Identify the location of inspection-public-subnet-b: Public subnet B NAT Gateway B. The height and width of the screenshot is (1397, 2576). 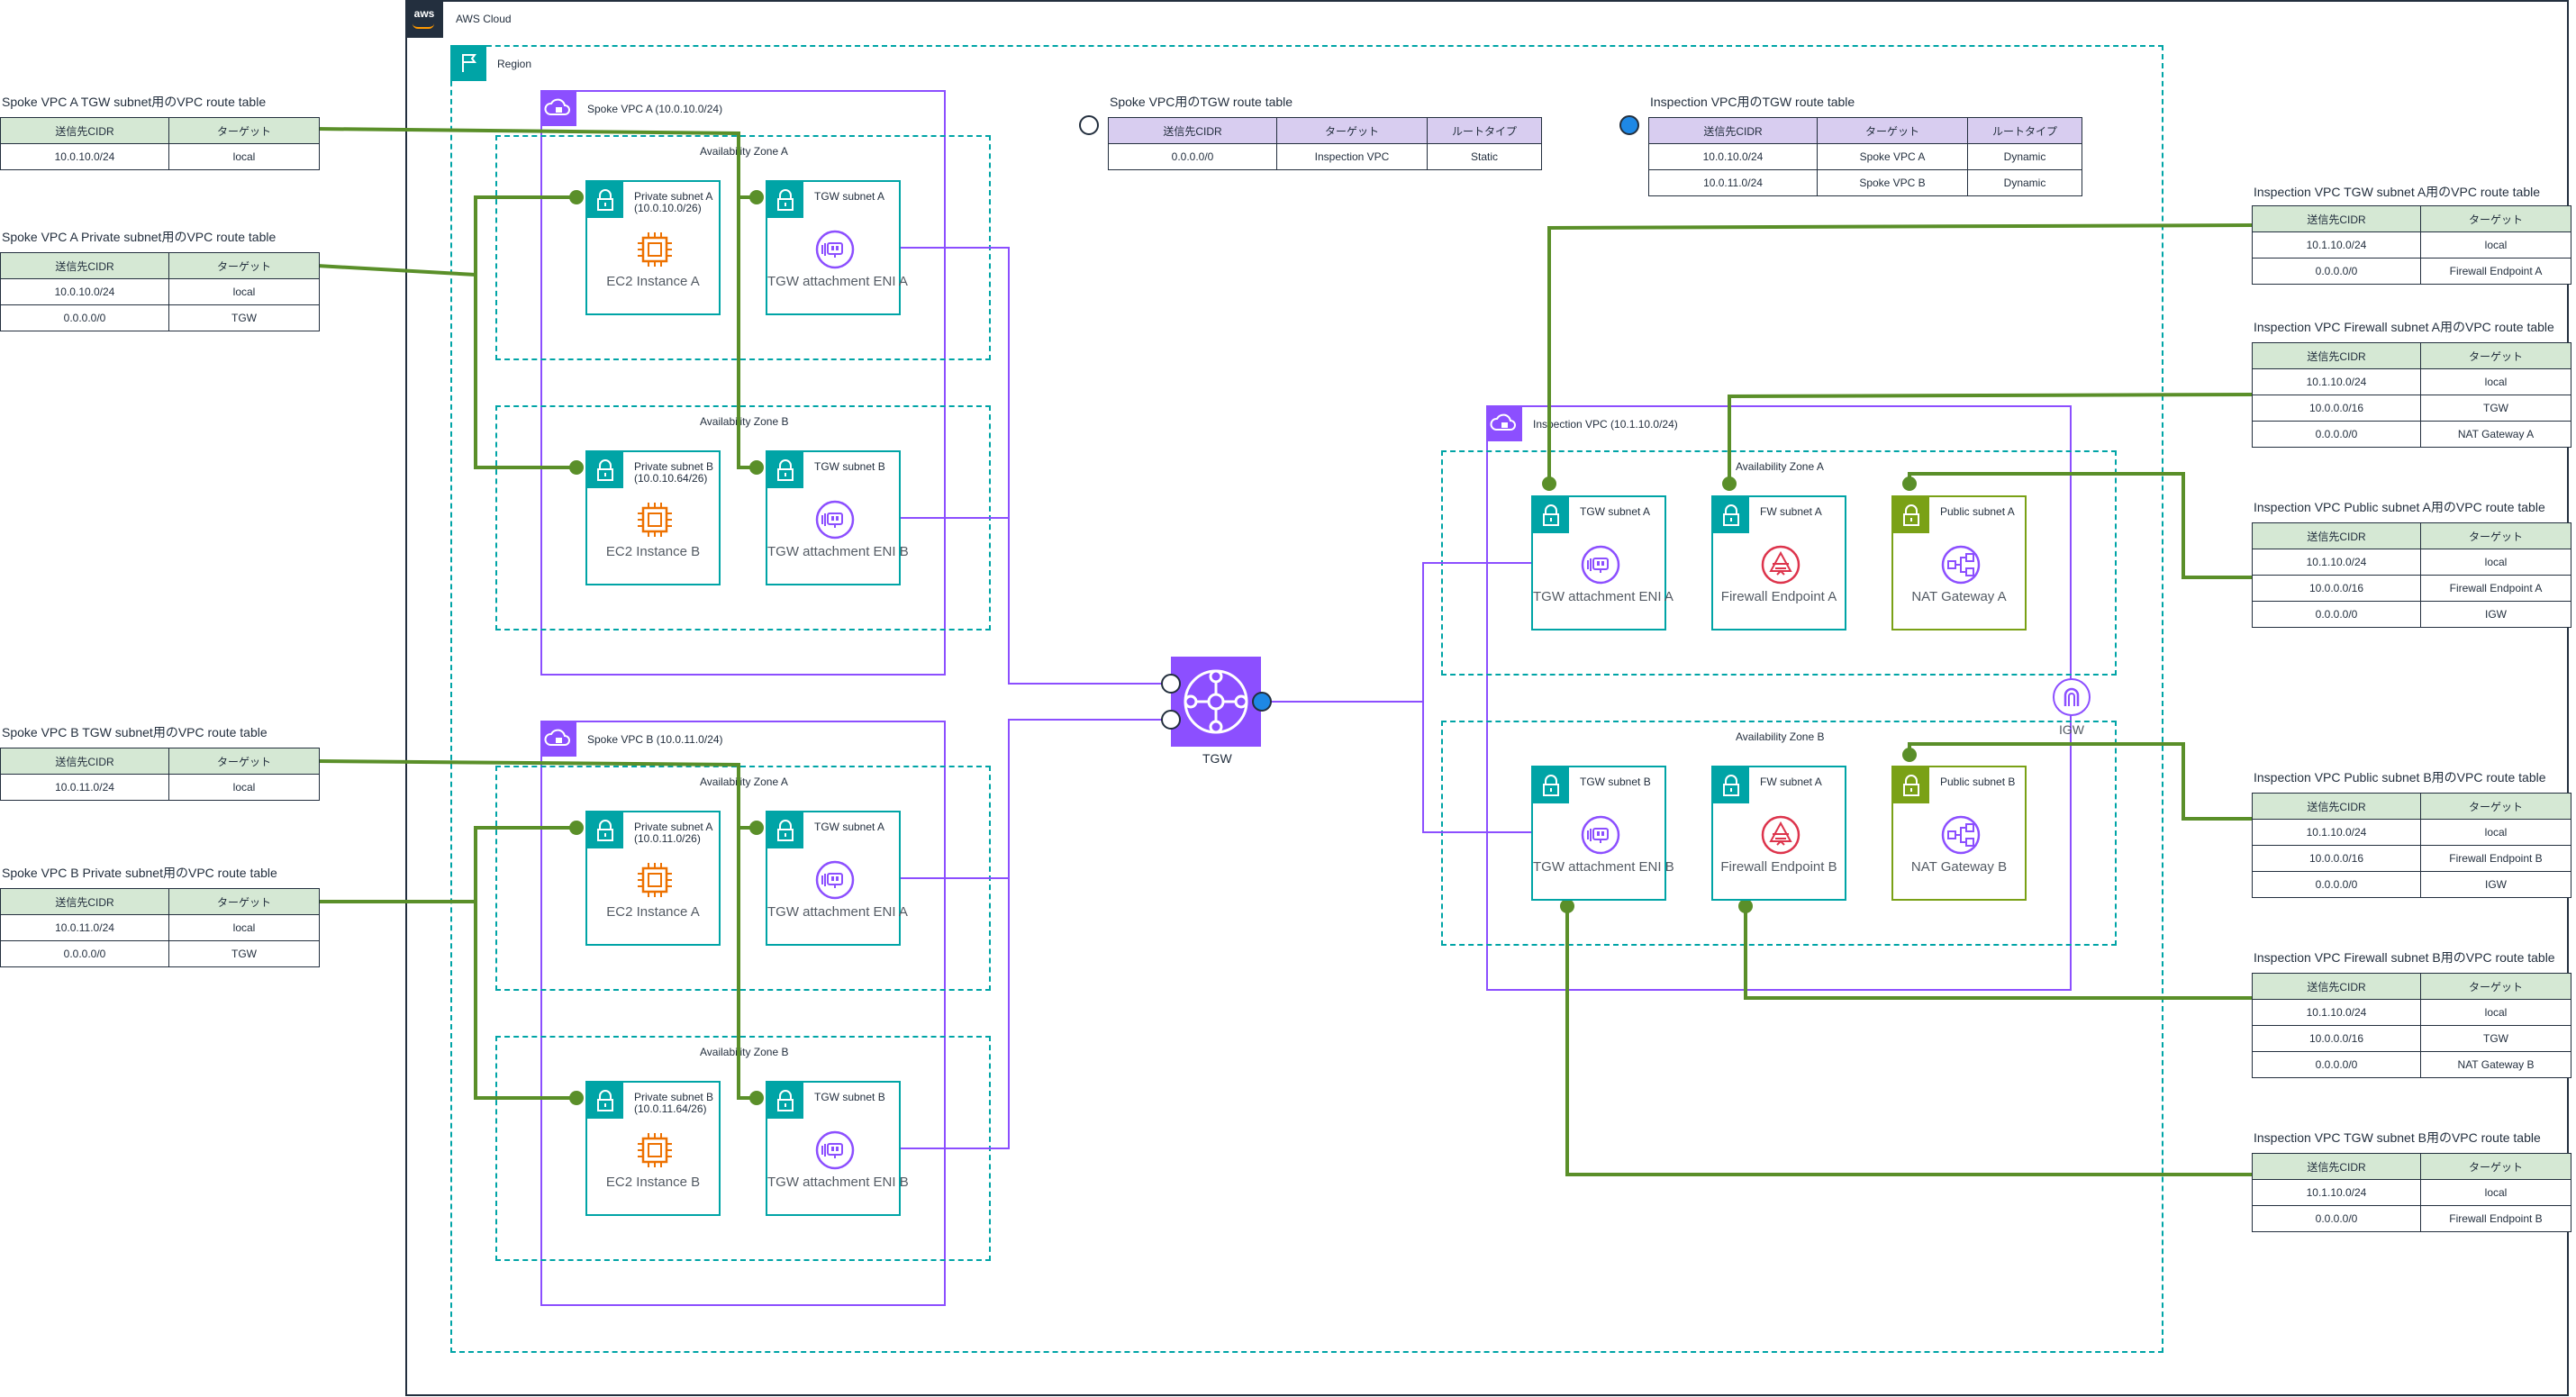
(1959, 833).